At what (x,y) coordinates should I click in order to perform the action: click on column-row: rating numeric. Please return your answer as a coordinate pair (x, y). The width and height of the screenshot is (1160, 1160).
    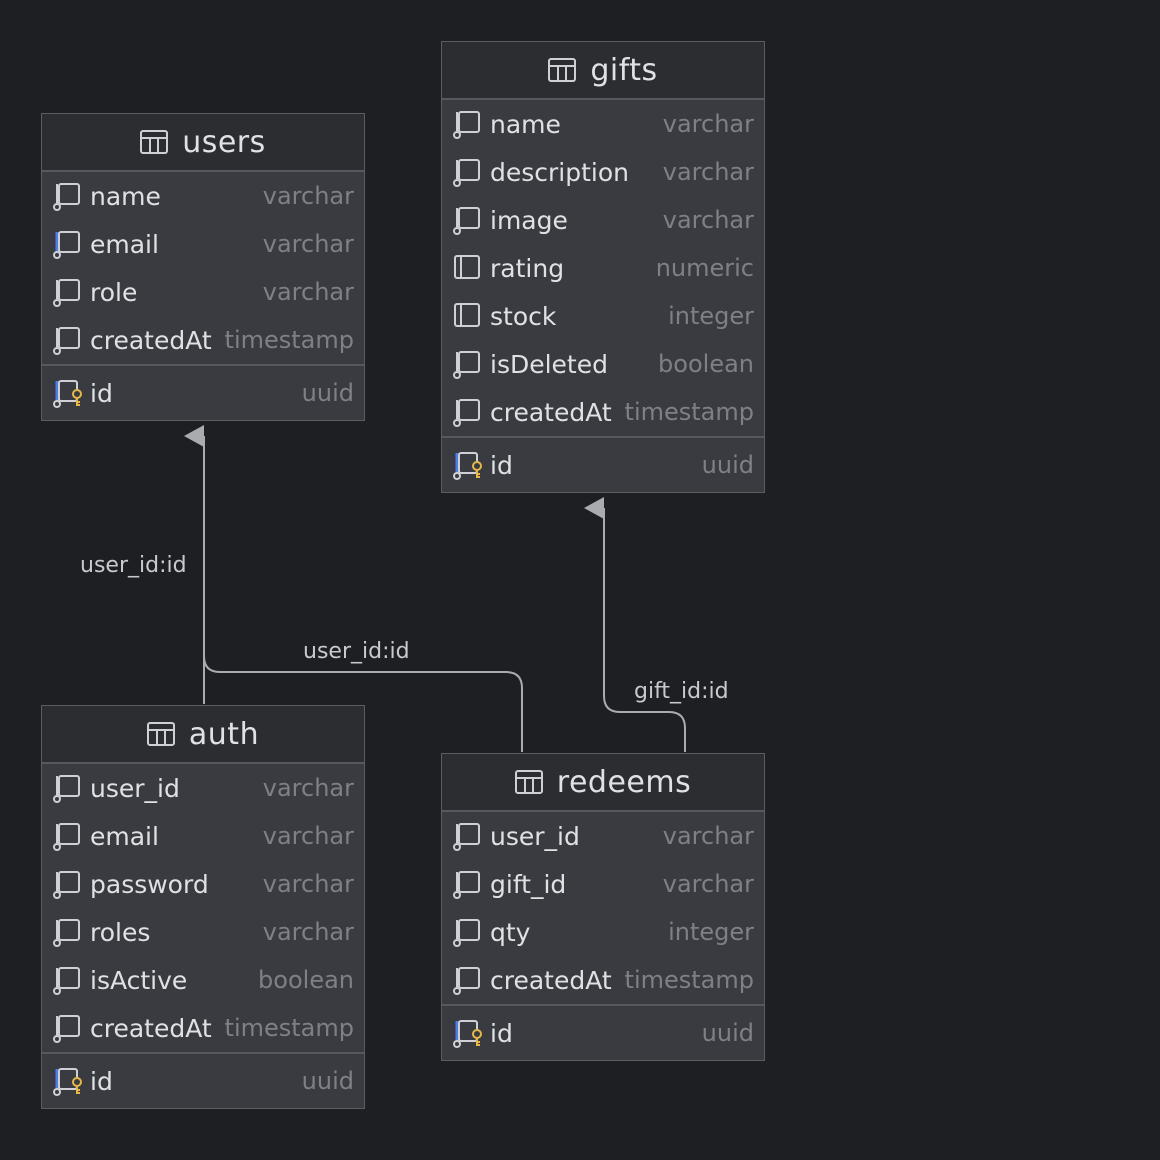
    Looking at the image, I should click on (603, 268).